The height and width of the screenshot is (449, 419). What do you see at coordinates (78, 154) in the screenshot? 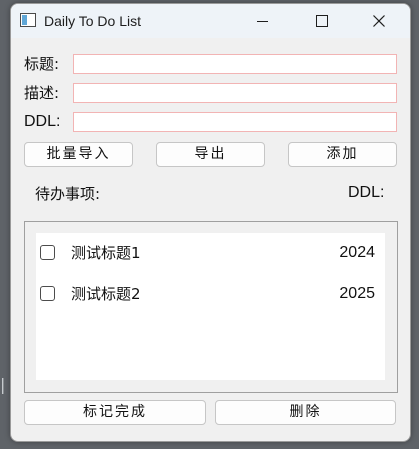
I see `batch-import-button: 批量导入` at bounding box center [78, 154].